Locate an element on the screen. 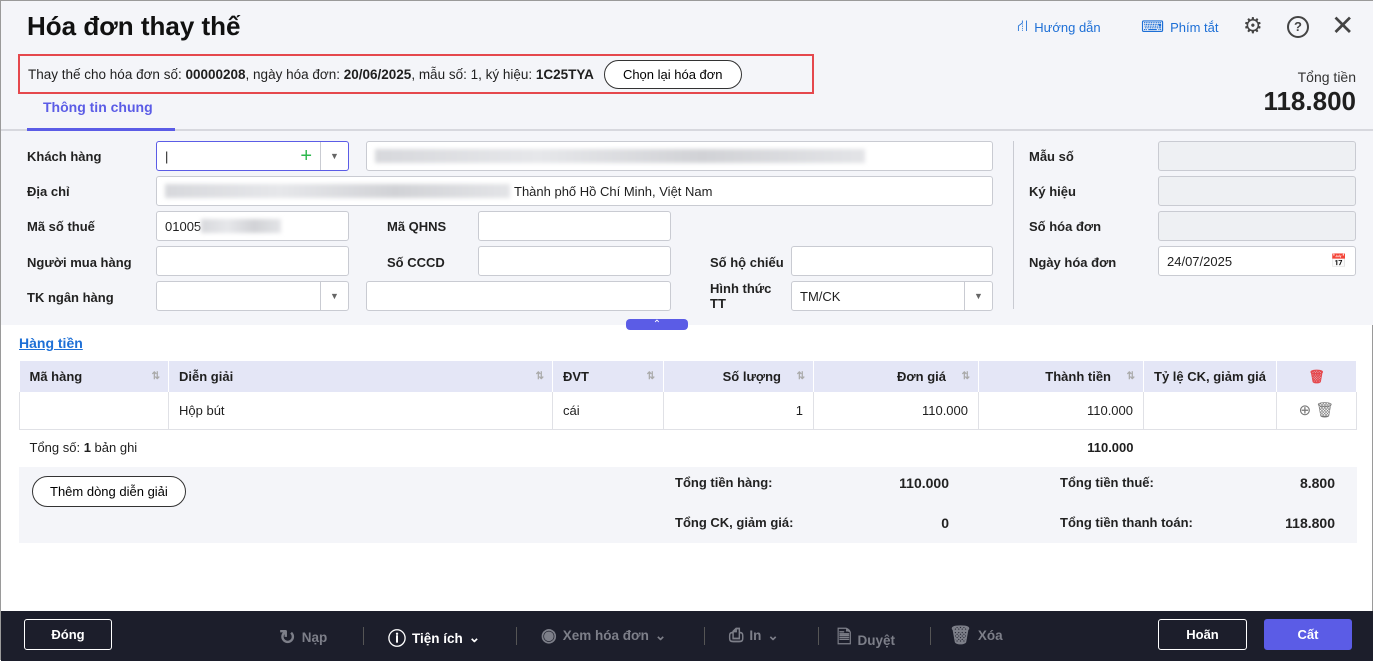 The width and height of the screenshot is (1373, 661). delete-button: 🗑 Xóa is located at coordinates (976, 635).